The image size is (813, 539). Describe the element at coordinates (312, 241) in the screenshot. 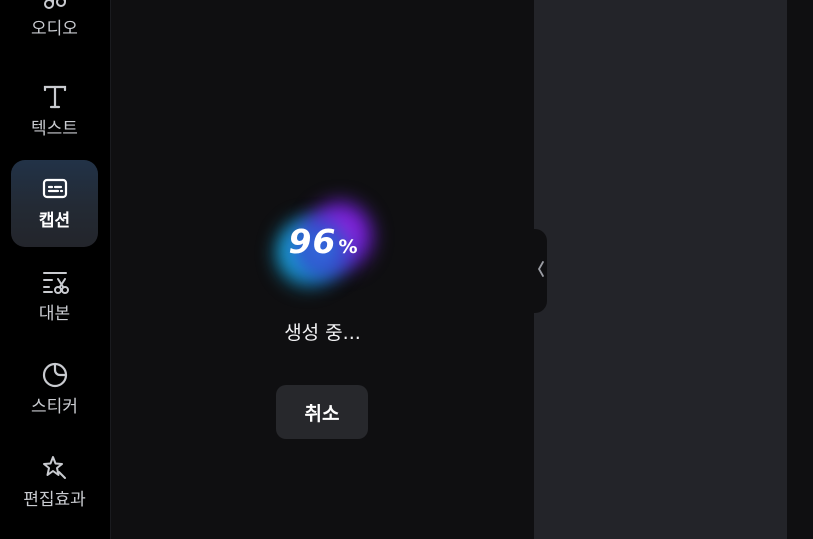

I see `progress-value: 96` at that location.